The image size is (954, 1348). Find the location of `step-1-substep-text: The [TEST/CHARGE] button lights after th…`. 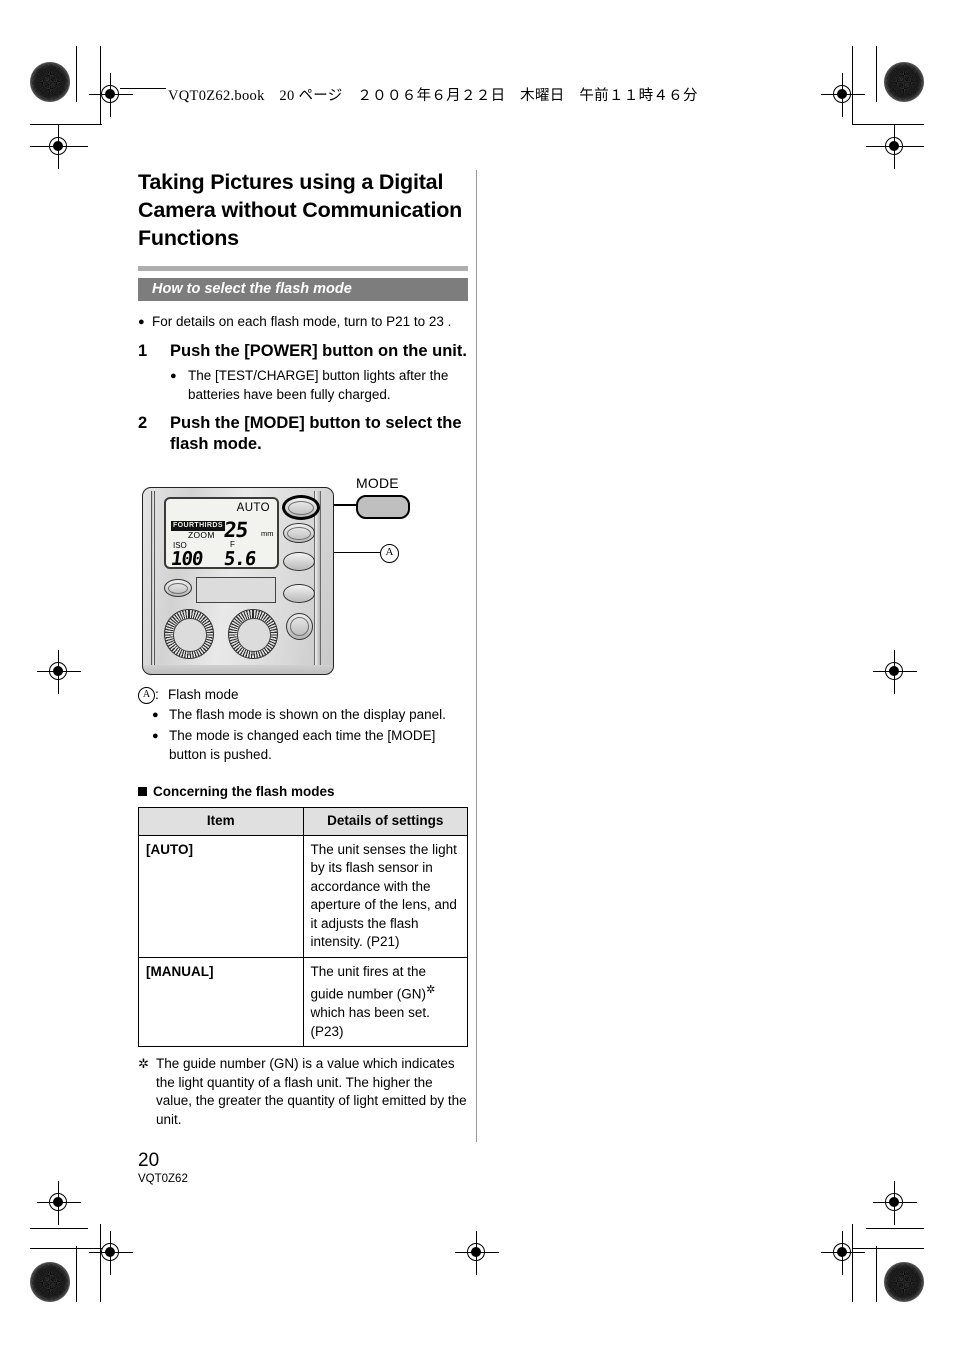

step-1-substep-text: The [TEST/CHARGE] button lights after th… is located at coordinates (318, 385).